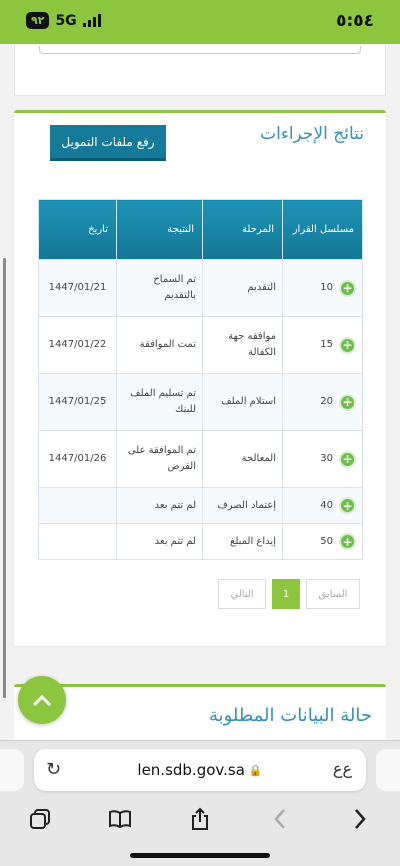  What do you see at coordinates (255, 770) in the screenshot?
I see `lock-icon: 🔒` at bounding box center [255, 770].